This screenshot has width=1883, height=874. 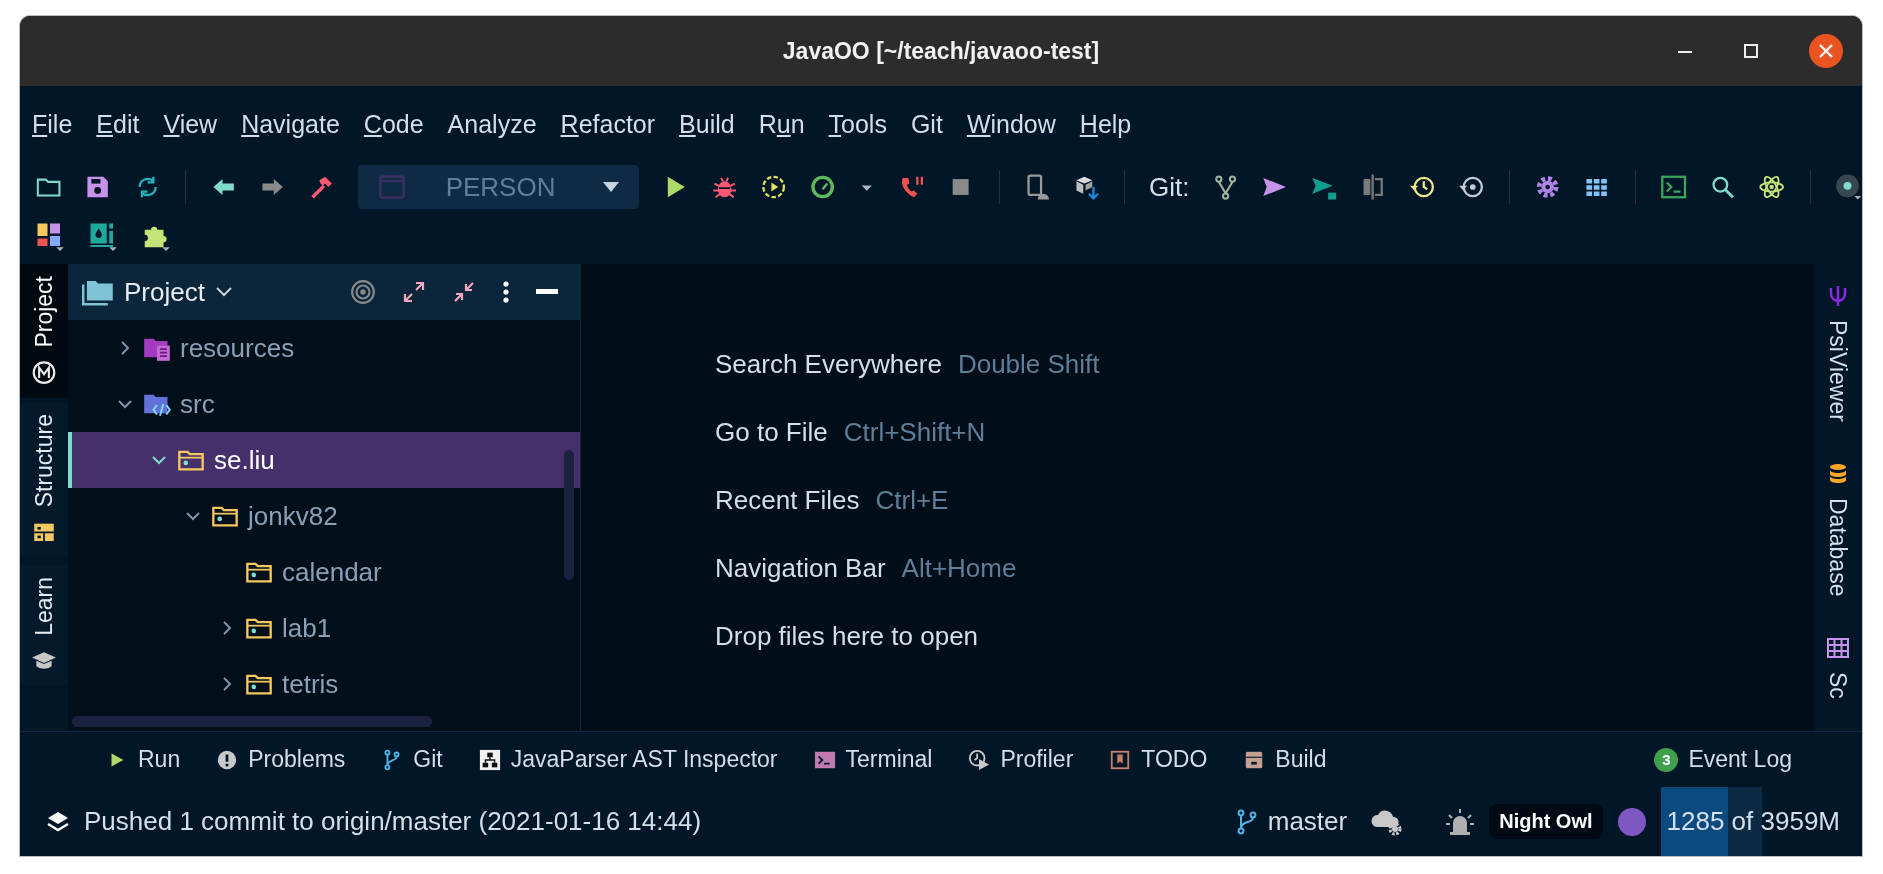 What do you see at coordinates (611, 187) in the screenshot?
I see `caret-icon` at bounding box center [611, 187].